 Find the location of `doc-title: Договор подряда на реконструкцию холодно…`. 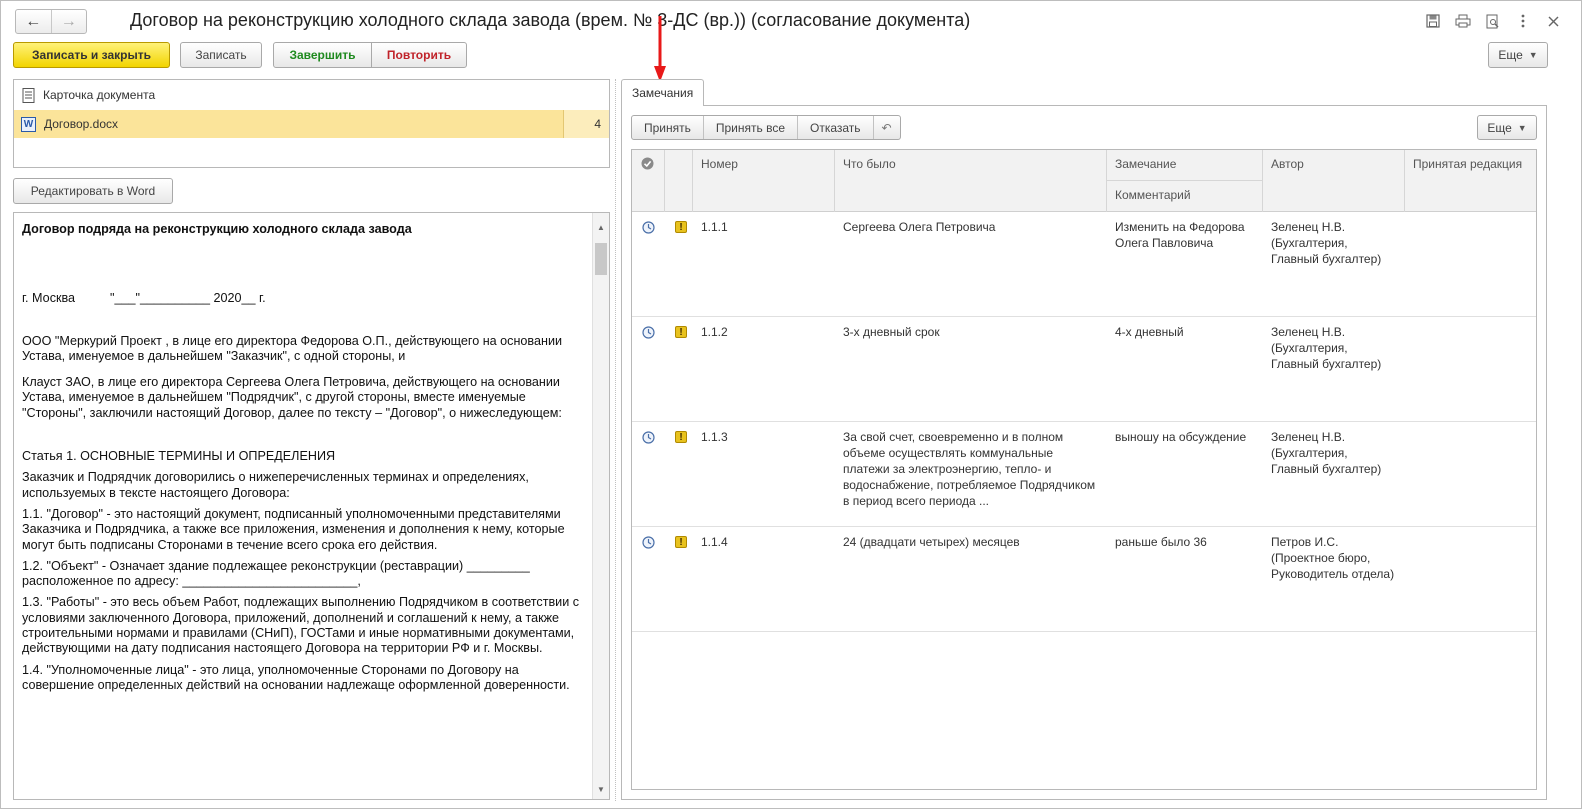

doc-title: Договор подряда на реконструкцию холодно… is located at coordinates (217, 229).